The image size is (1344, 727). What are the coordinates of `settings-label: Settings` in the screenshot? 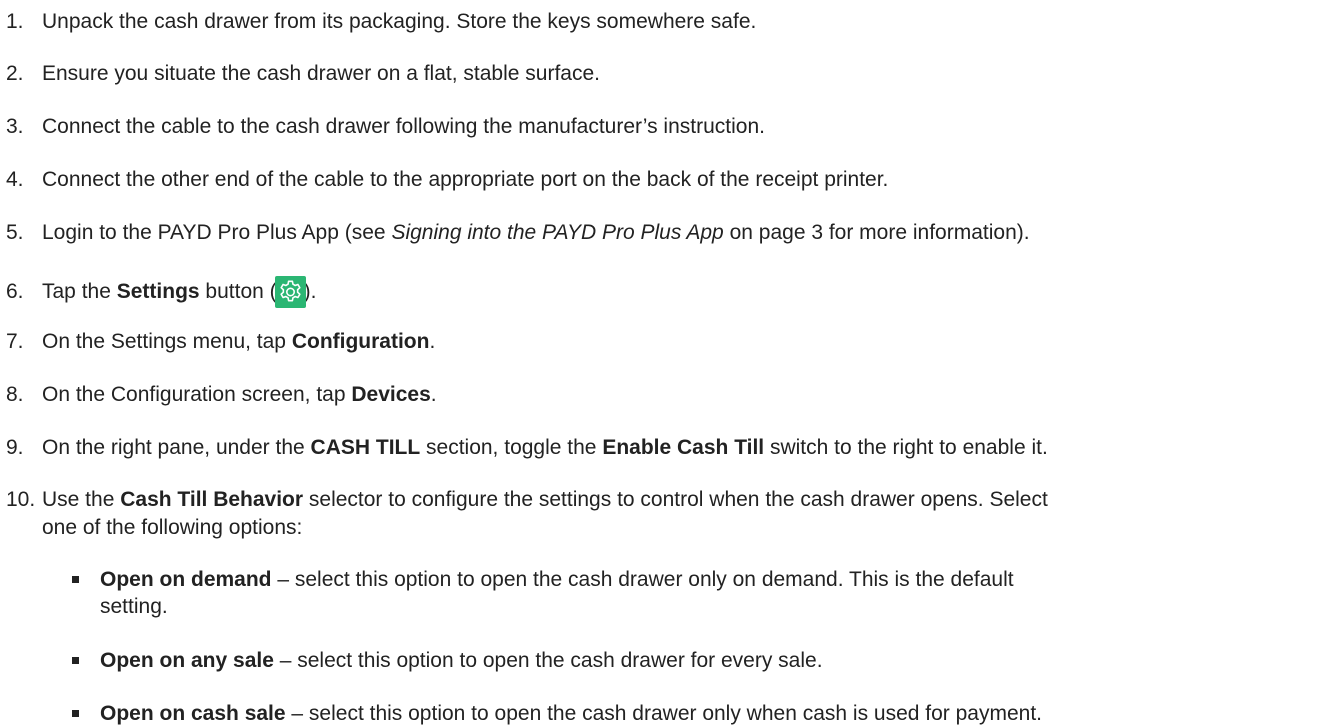 It's located at (158, 291).